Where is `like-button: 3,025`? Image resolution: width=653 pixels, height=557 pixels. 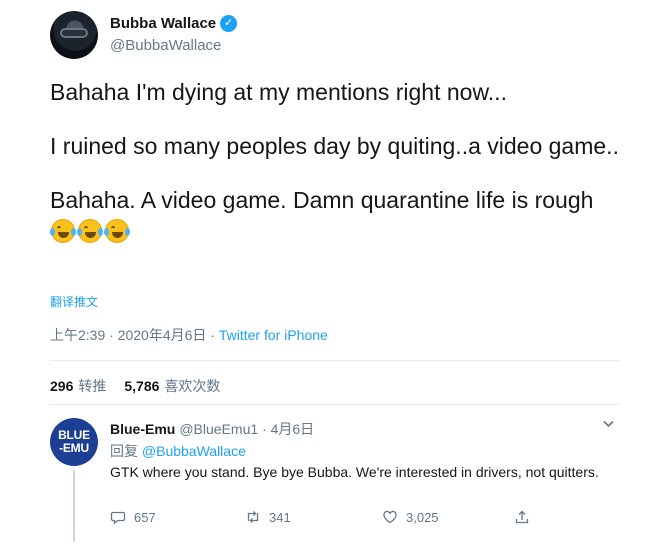
like-button: 3,025 is located at coordinates (410, 517).